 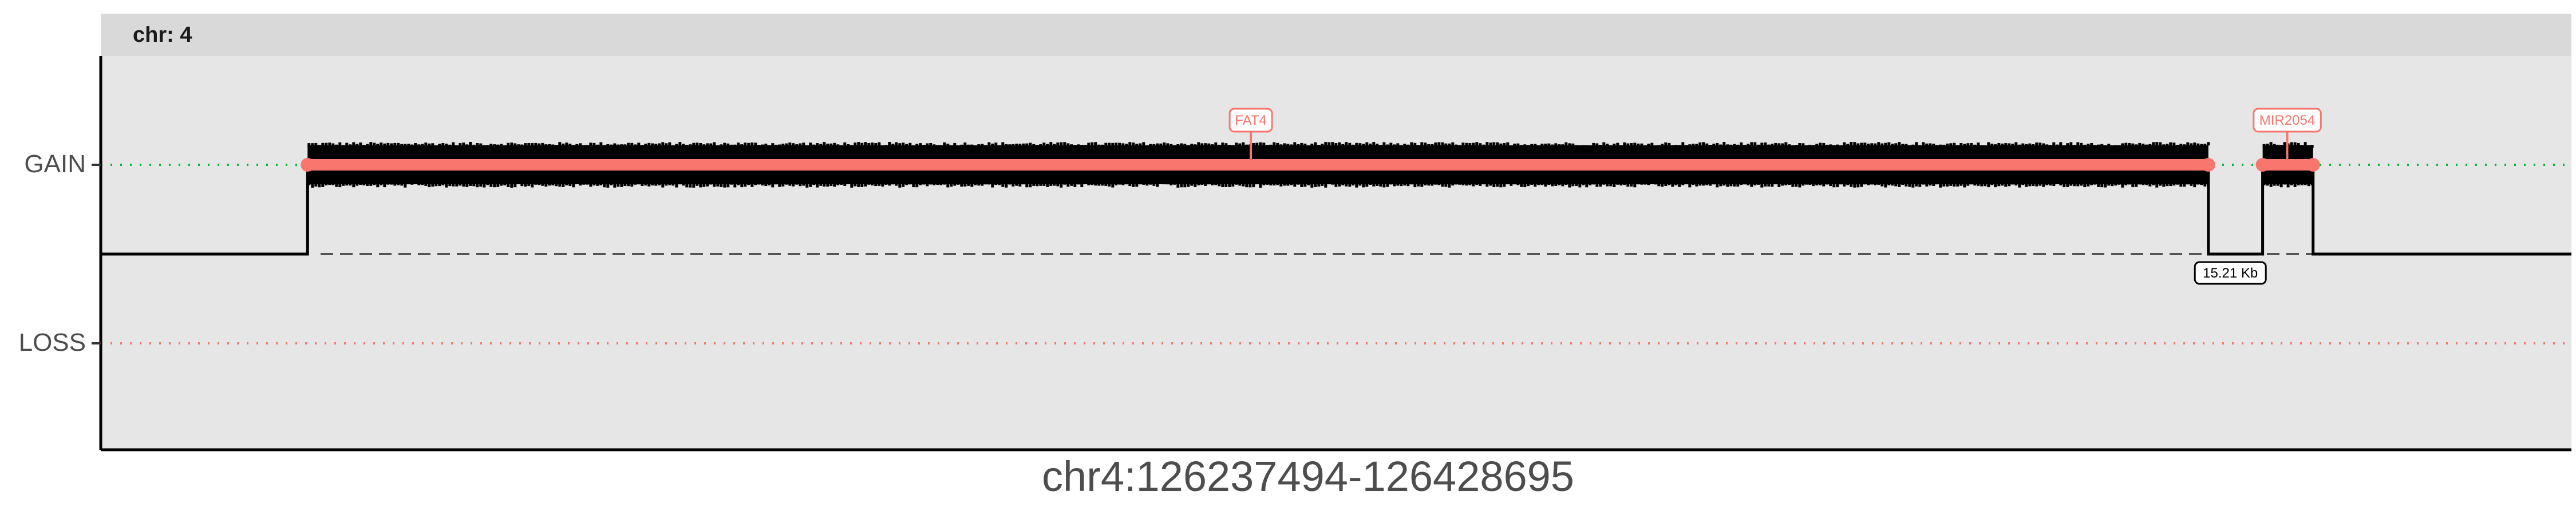 I want to click on facet-strip, so click(x=1336, y=35).